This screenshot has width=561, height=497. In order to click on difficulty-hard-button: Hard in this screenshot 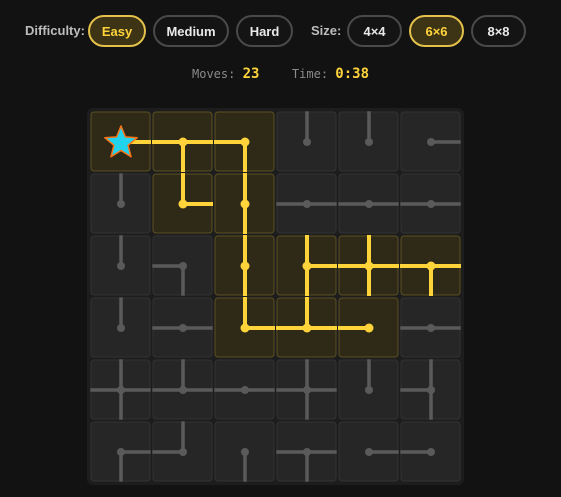, I will do `click(264, 31)`.